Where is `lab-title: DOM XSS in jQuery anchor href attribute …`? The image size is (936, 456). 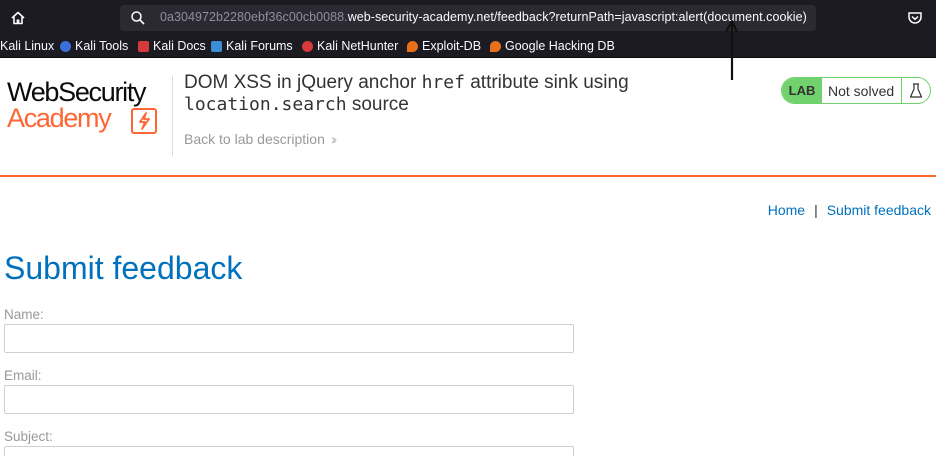 lab-title: DOM XSS in jQuery anchor href attribute … is located at coordinates (406, 94).